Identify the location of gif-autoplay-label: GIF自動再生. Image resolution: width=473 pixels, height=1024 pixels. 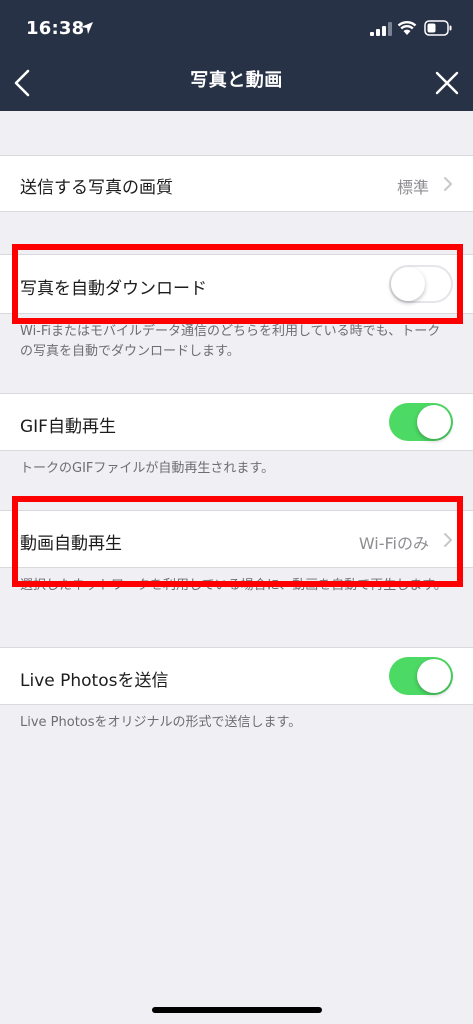
(68, 427).